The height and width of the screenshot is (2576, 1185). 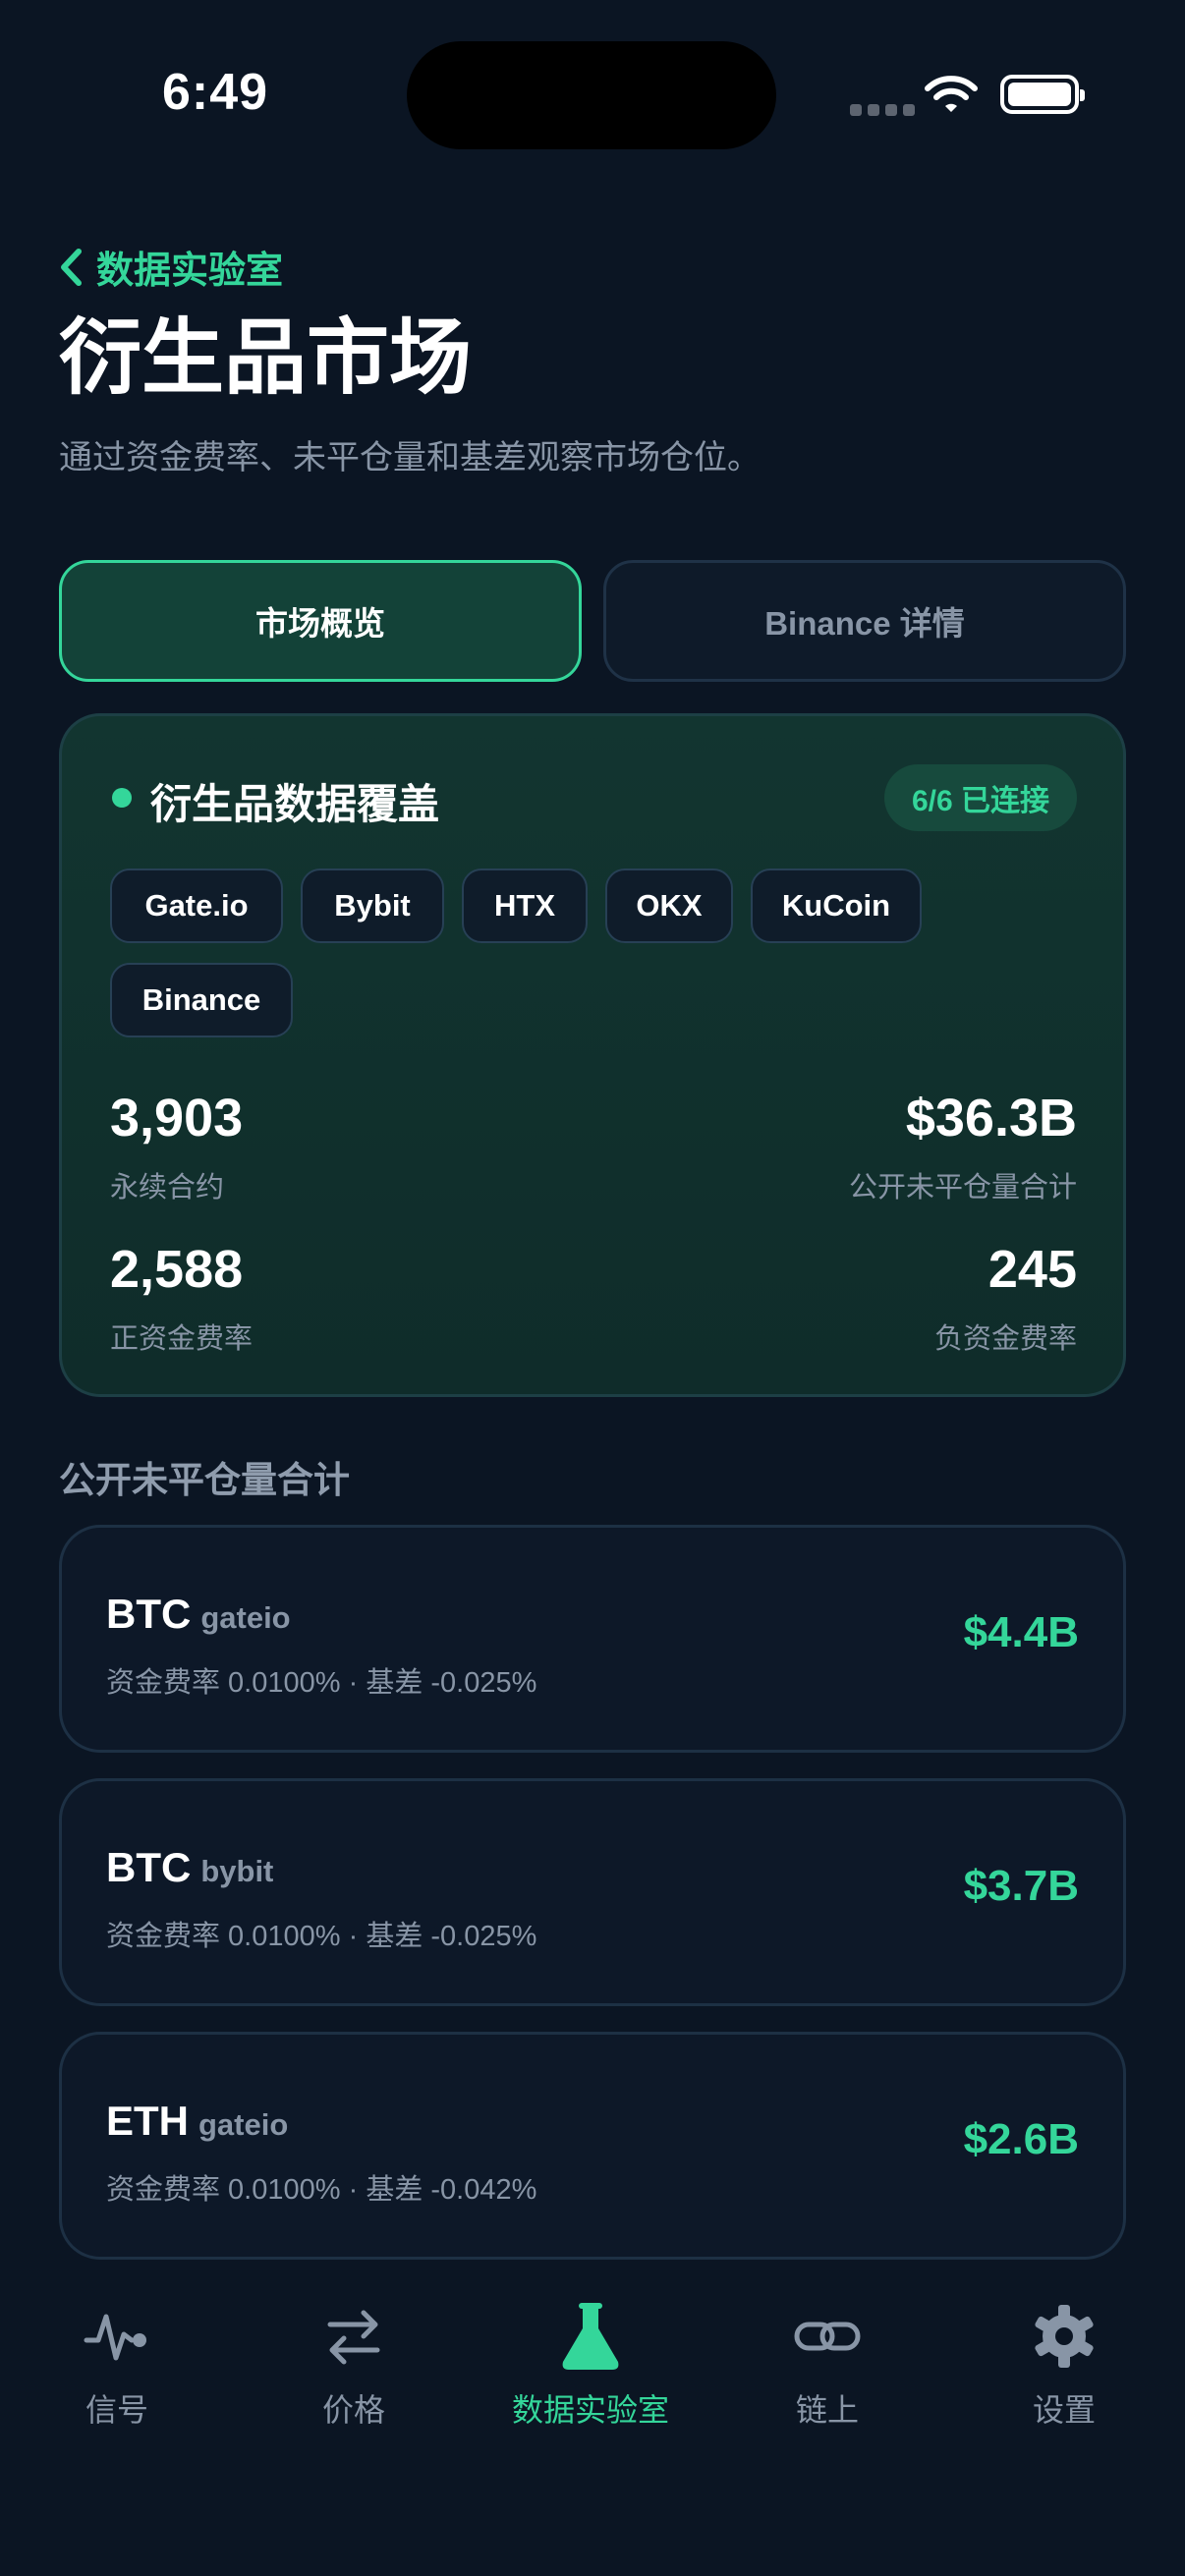 What do you see at coordinates (190, 1867) in the screenshot?
I see `row-symbol: BTC bybit` at bounding box center [190, 1867].